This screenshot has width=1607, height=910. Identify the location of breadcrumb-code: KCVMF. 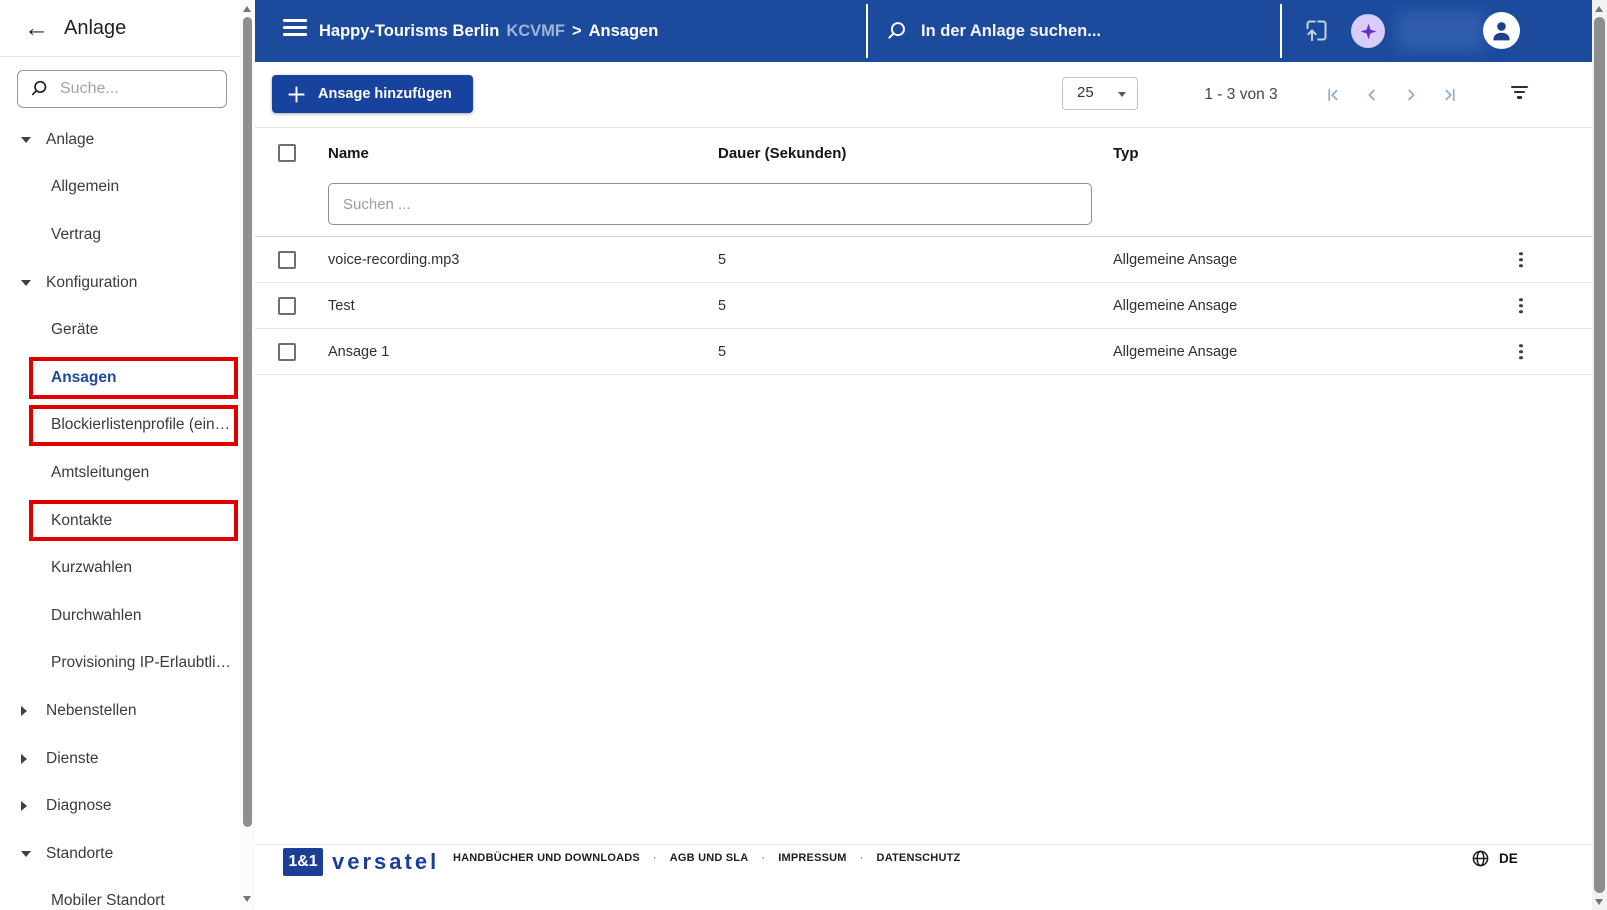
(535, 30).